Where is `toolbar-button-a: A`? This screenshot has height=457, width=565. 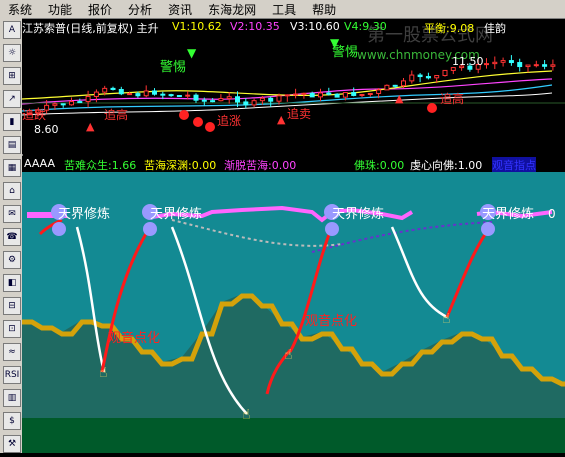
toolbar-button-a: A is located at coordinates (12, 30).